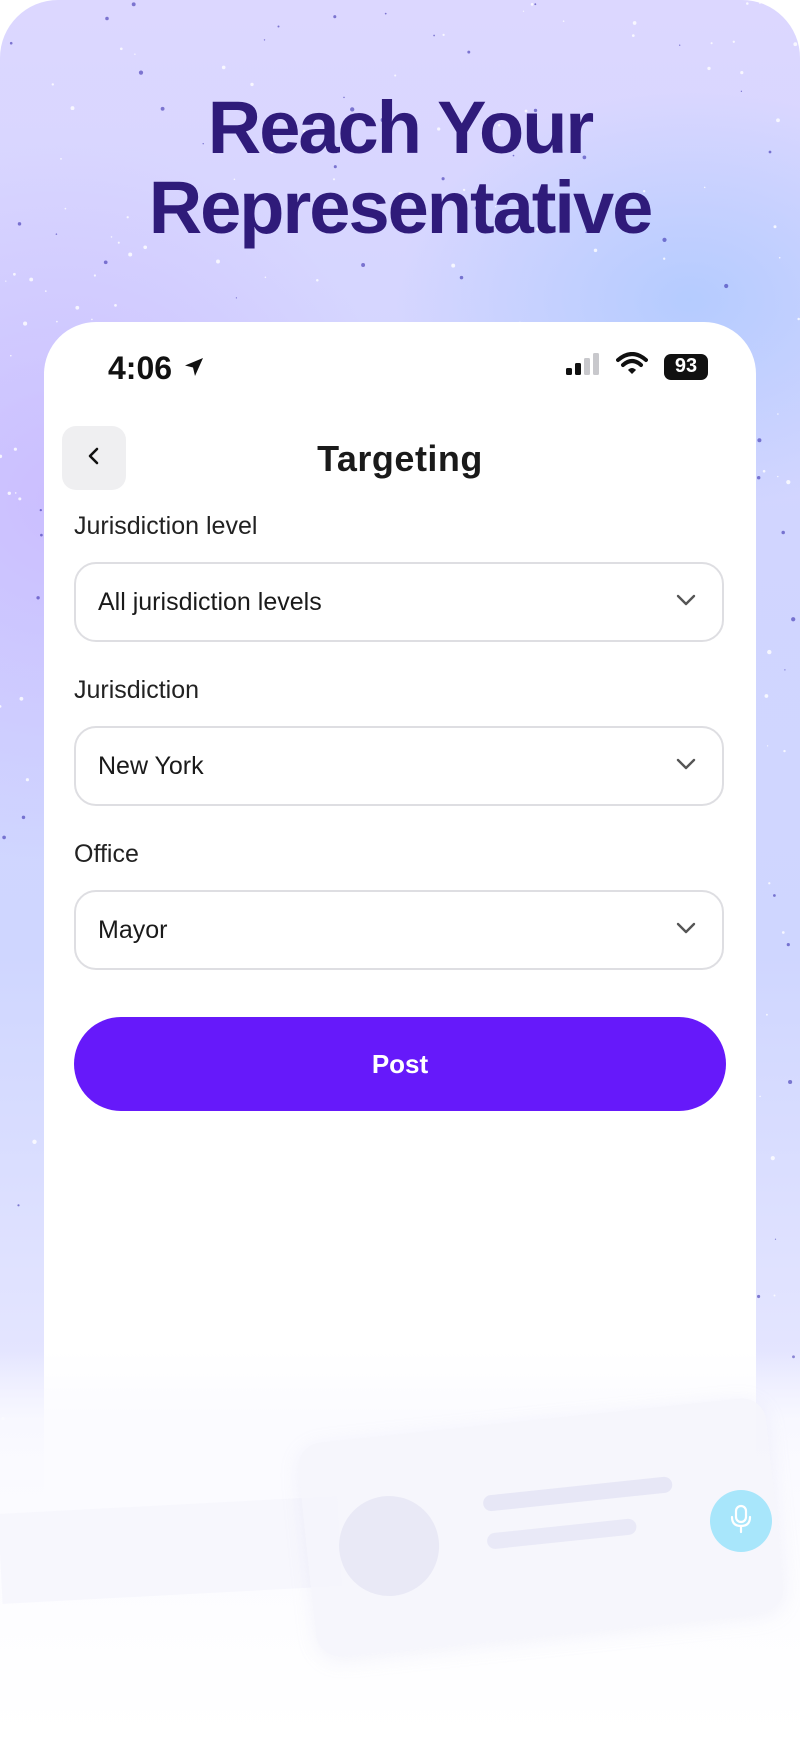 This screenshot has height=1738, width=800. What do you see at coordinates (399, 930) in the screenshot?
I see `office-select: Mayor` at bounding box center [399, 930].